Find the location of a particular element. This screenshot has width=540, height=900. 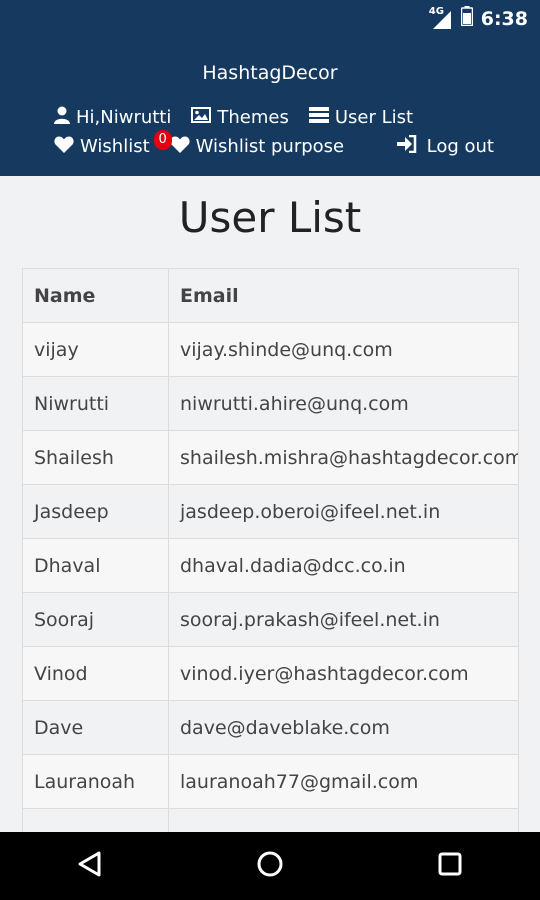

nav-greeting: Hi,Niwrutti is located at coordinates (112, 117).